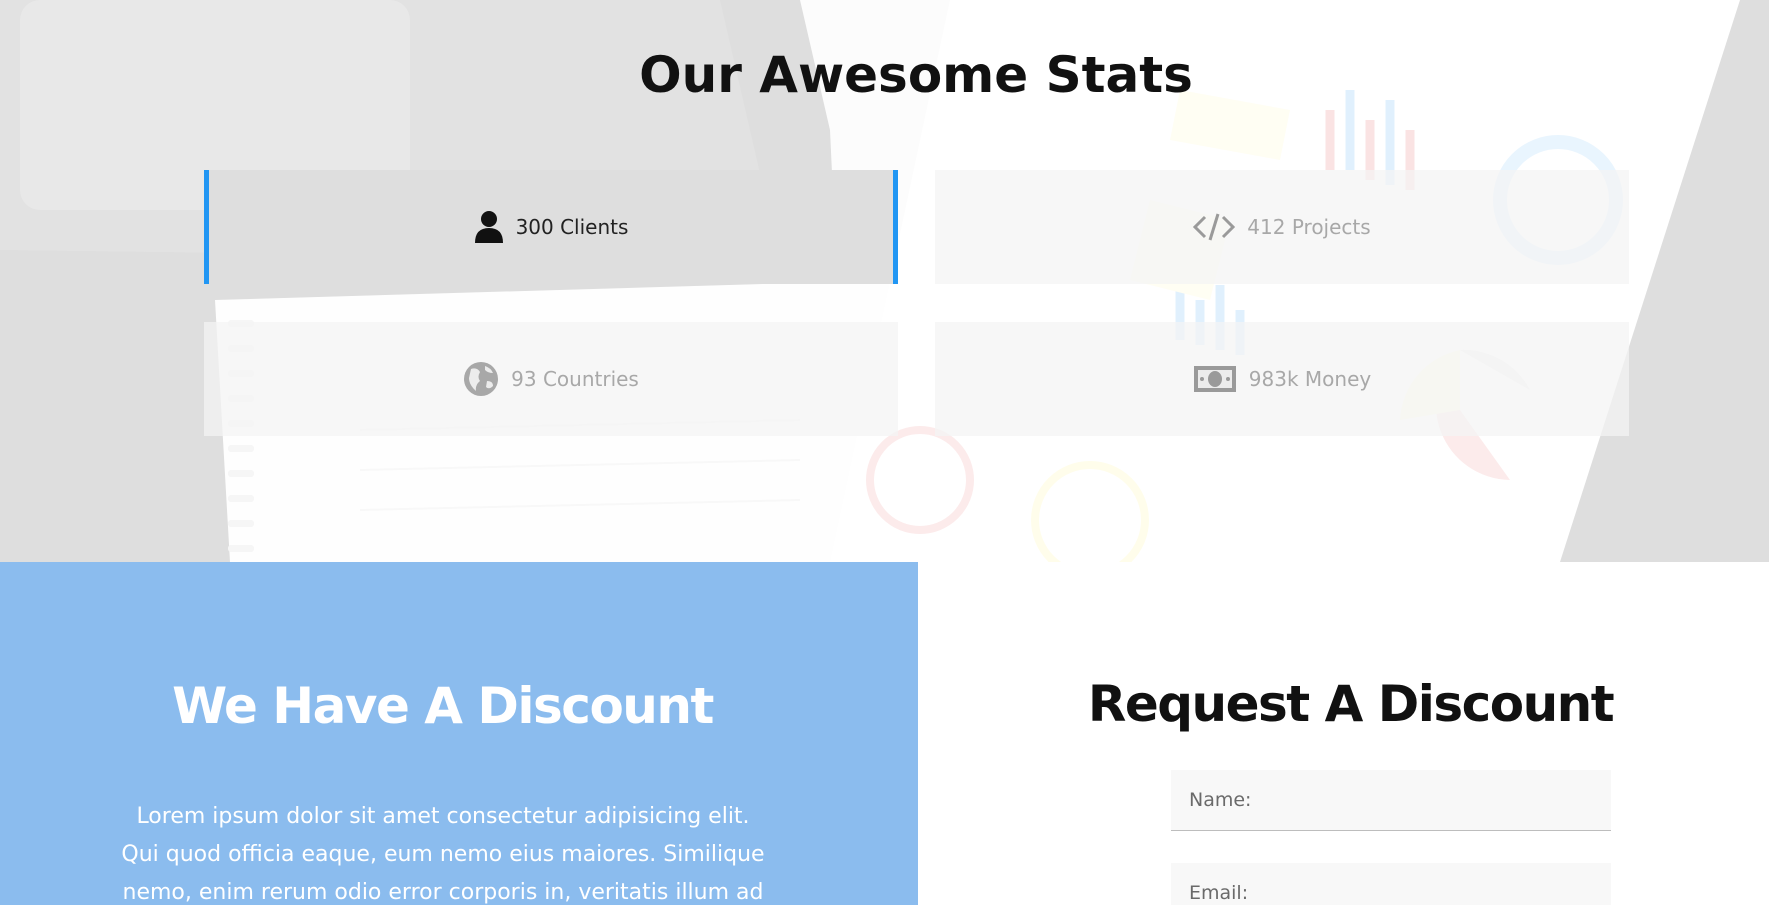 This screenshot has height=905, width=1769. I want to click on globe-icon, so click(481, 379).